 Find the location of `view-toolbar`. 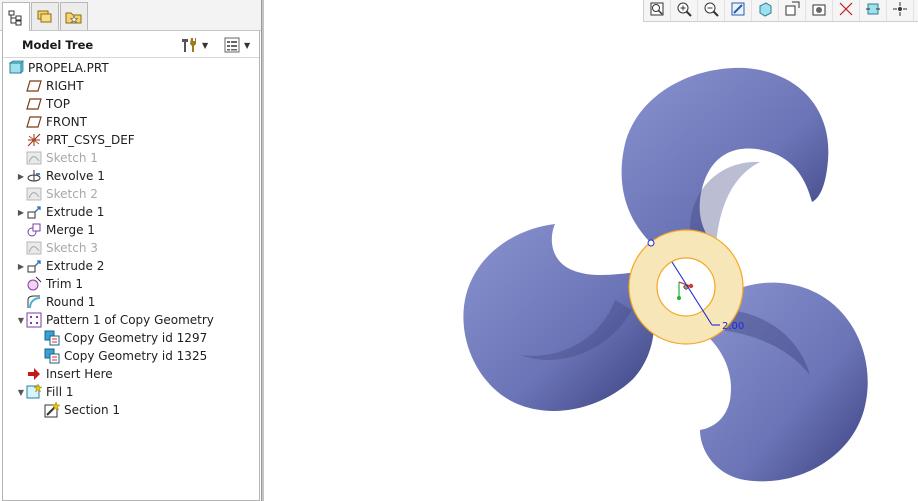

view-toolbar is located at coordinates (780, 11).